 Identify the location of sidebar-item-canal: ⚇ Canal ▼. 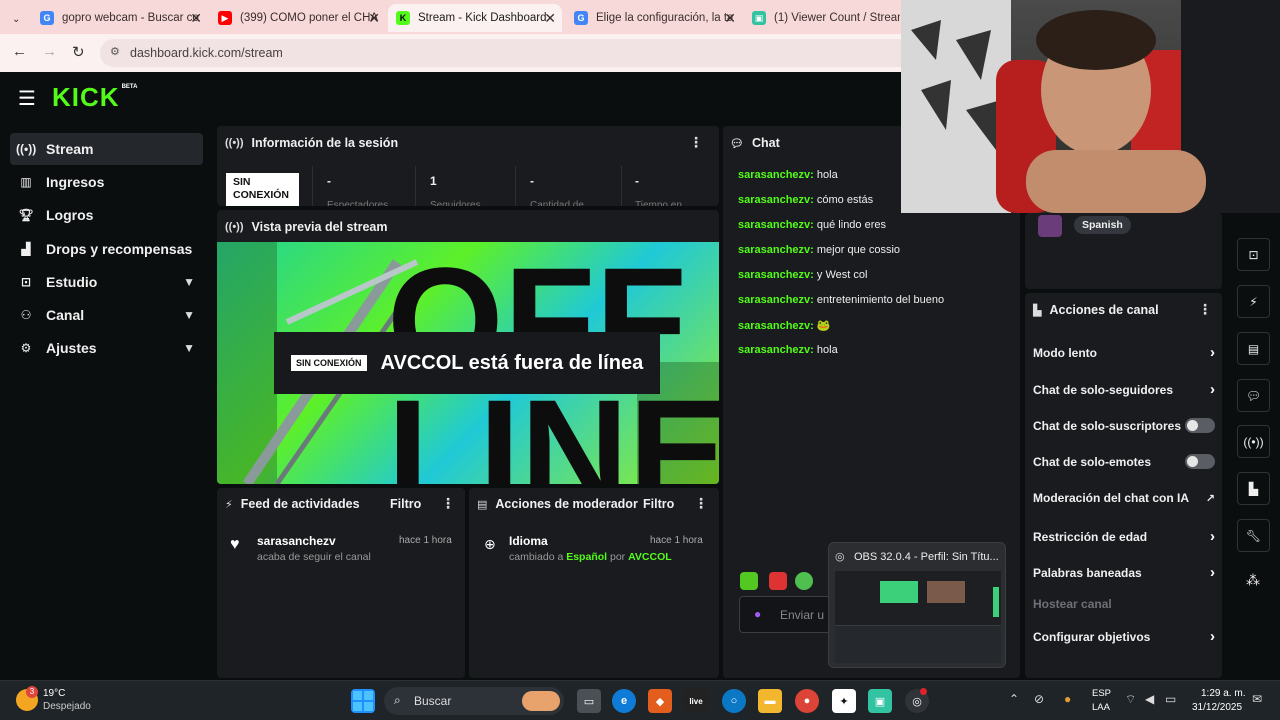
(106, 315).